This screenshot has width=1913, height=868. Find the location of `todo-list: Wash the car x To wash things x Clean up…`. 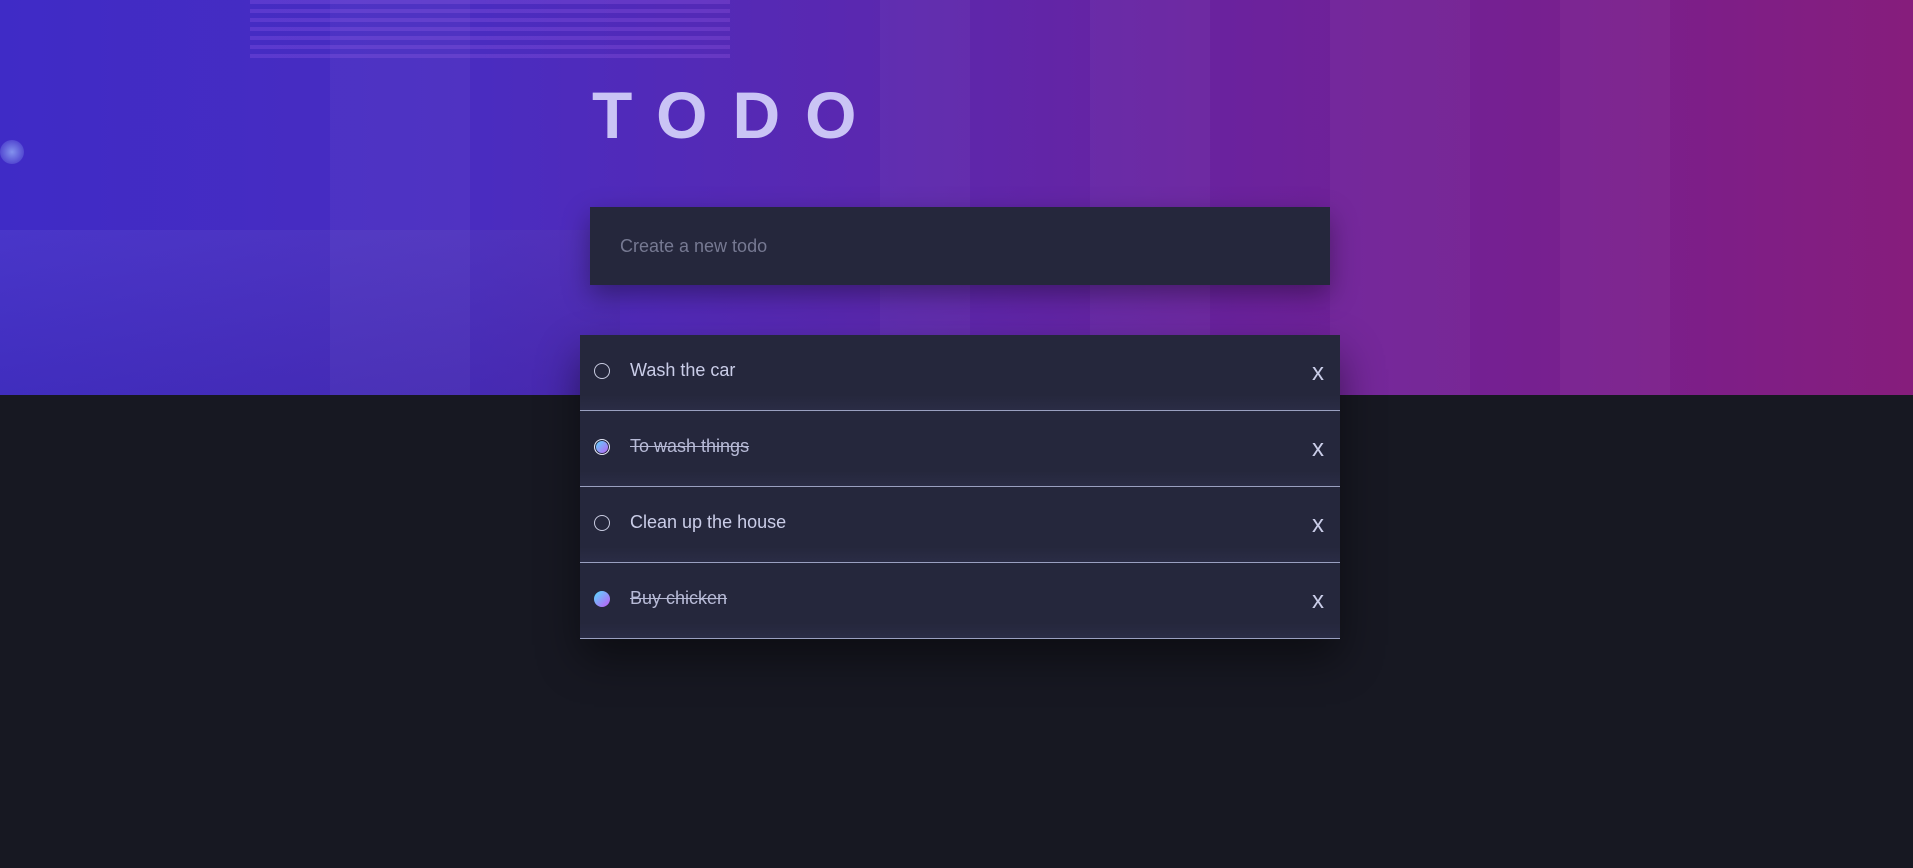

todo-list: Wash the car x To wash things x Clean up… is located at coordinates (960, 487).